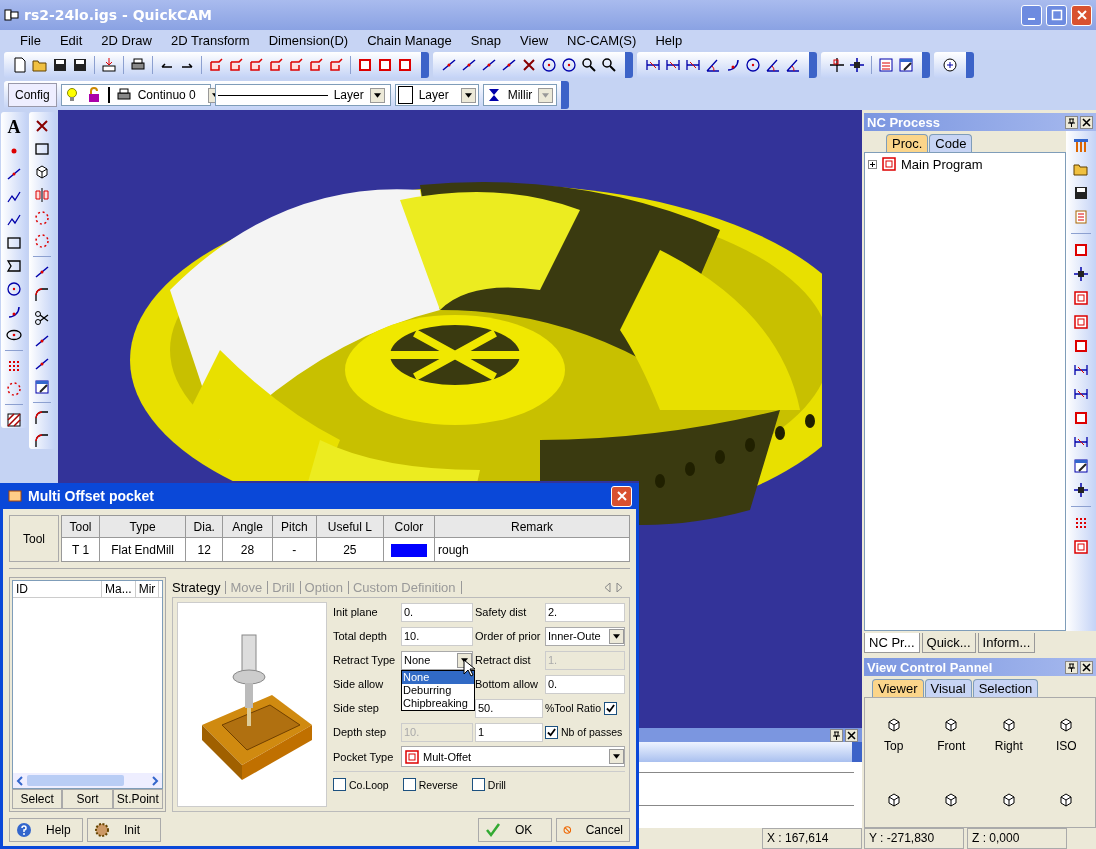  Describe the element at coordinates (210, 40) in the screenshot. I see `menu-item: 2D Transform` at that location.